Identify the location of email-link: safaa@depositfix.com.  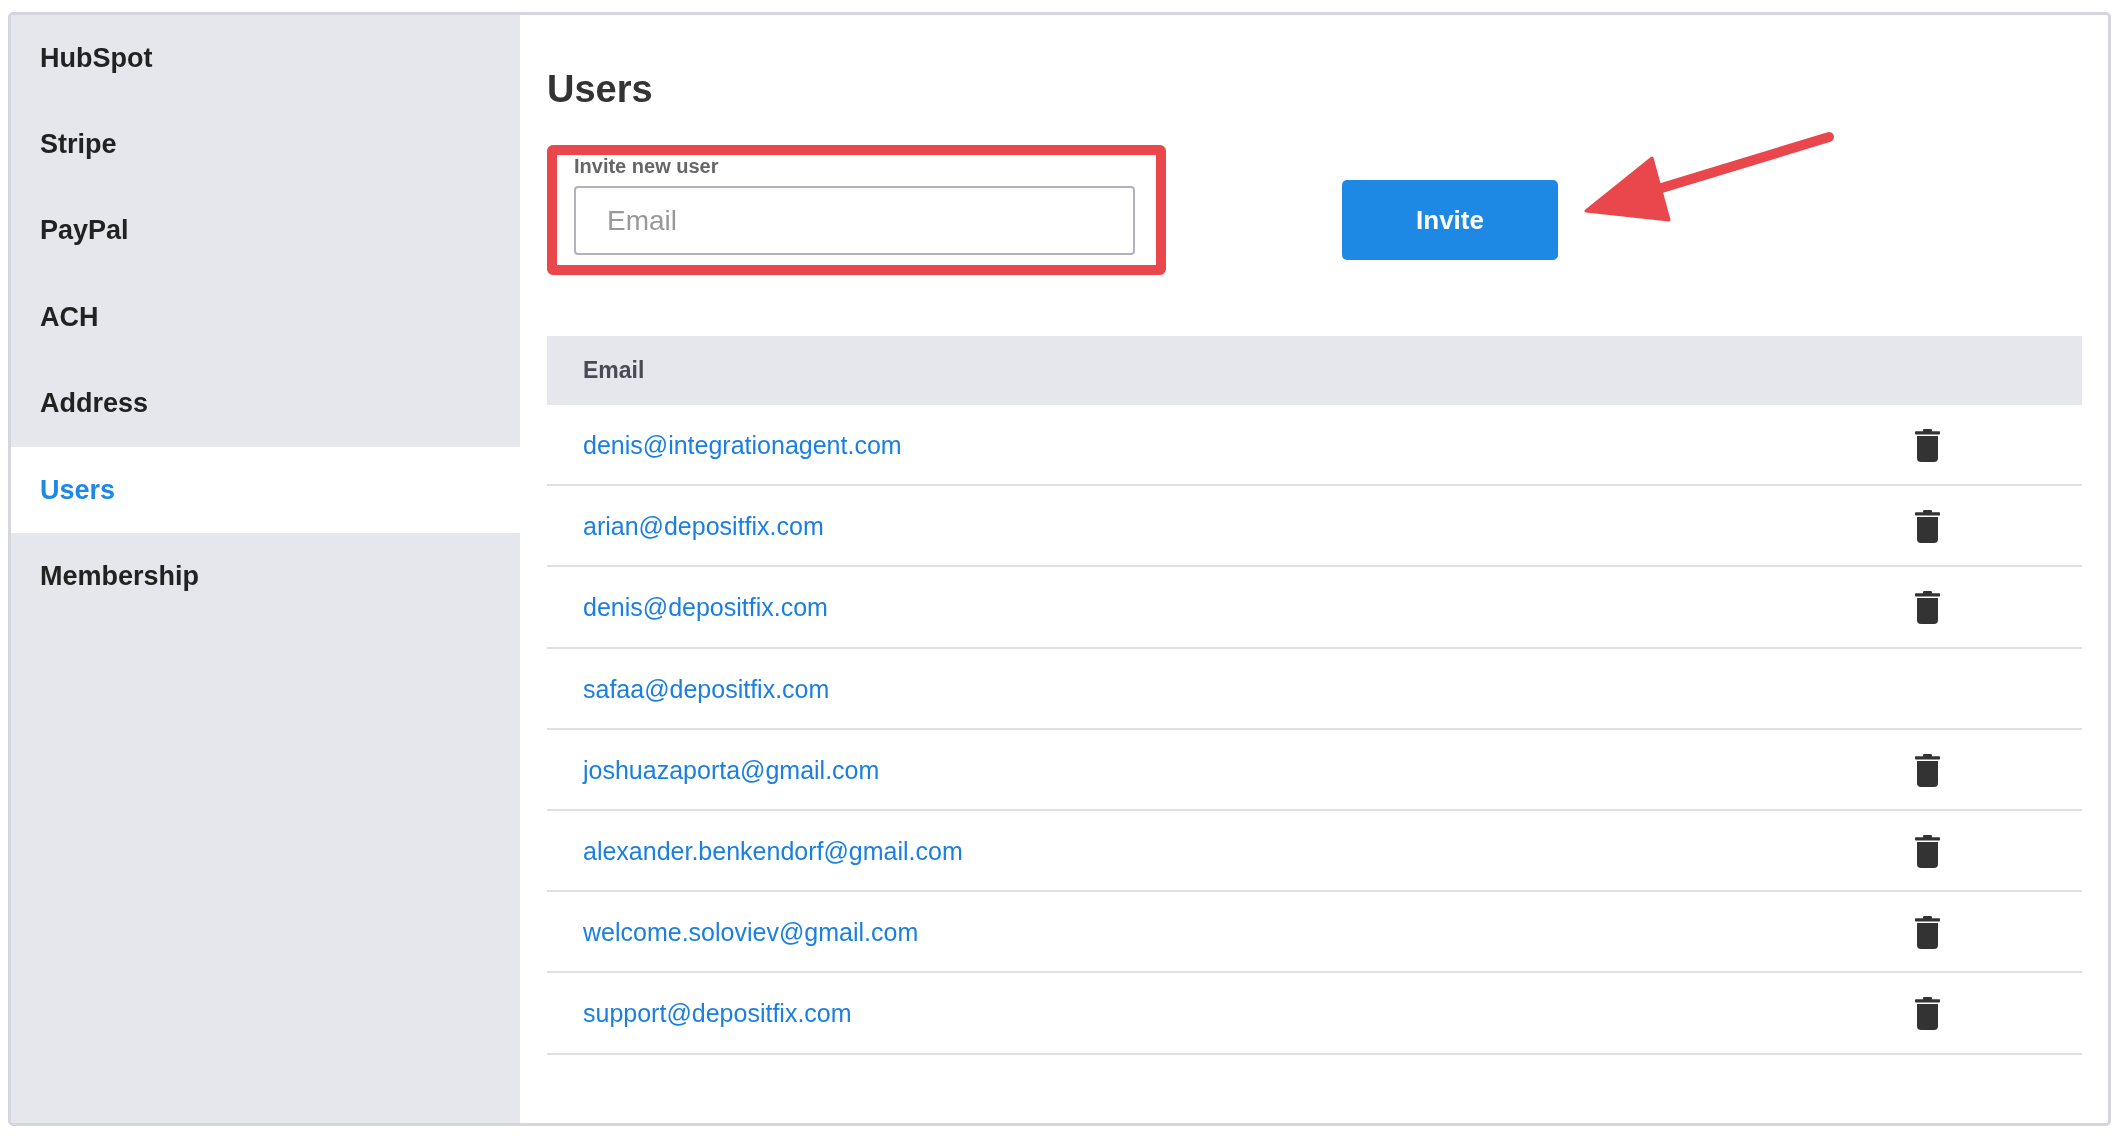
(706, 688).